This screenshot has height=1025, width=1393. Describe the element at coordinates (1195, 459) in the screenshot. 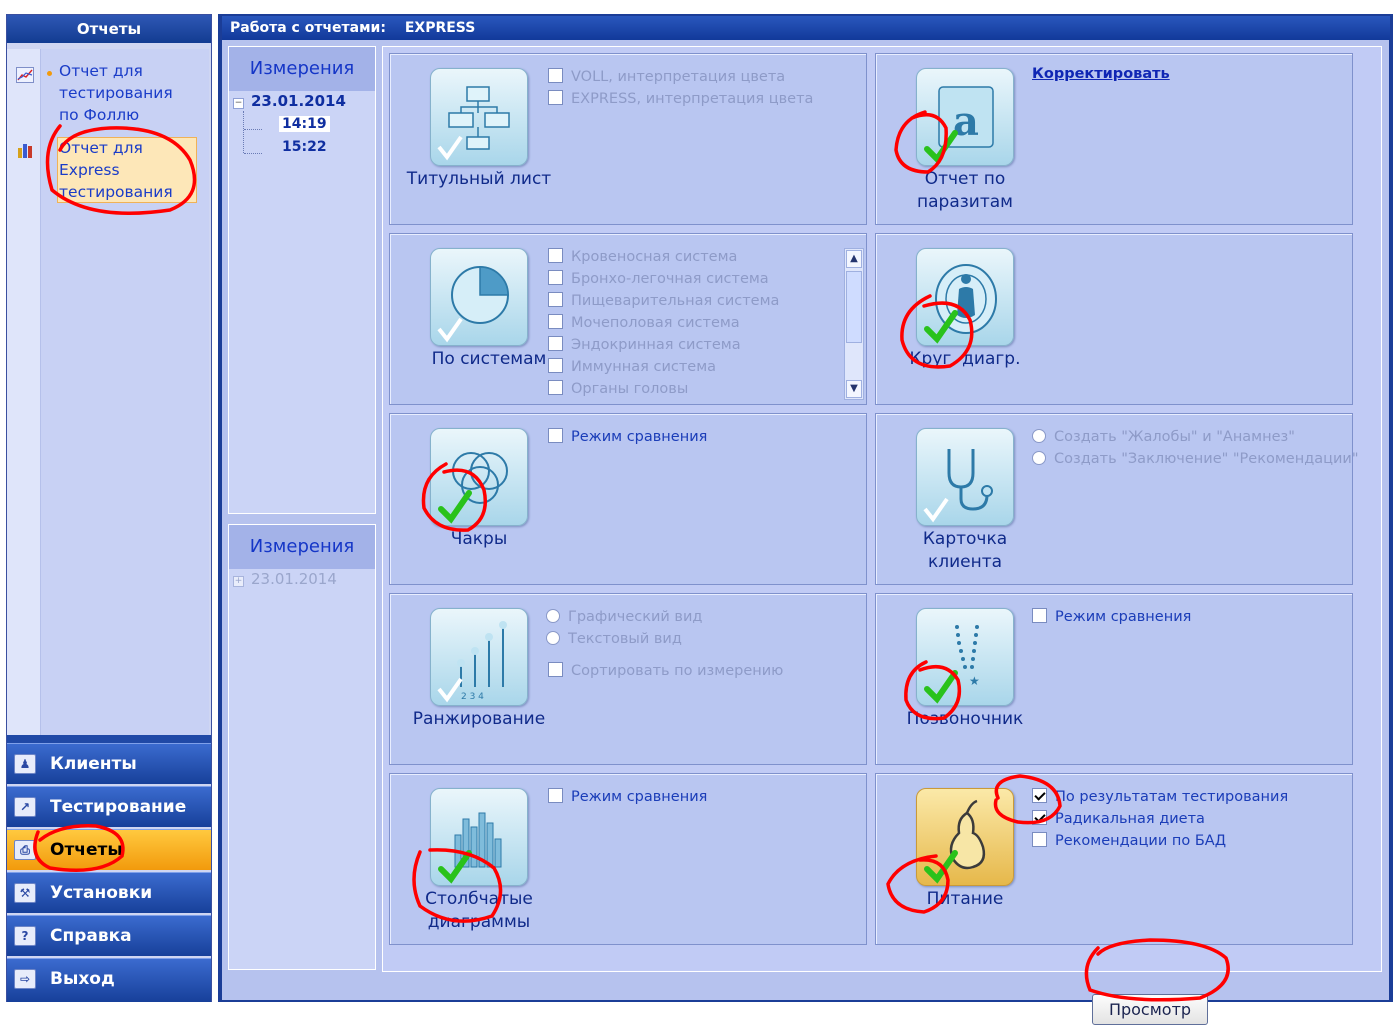

I see `option-create-conclusion: Создать "Заключение" "Рекомендации"` at that location.